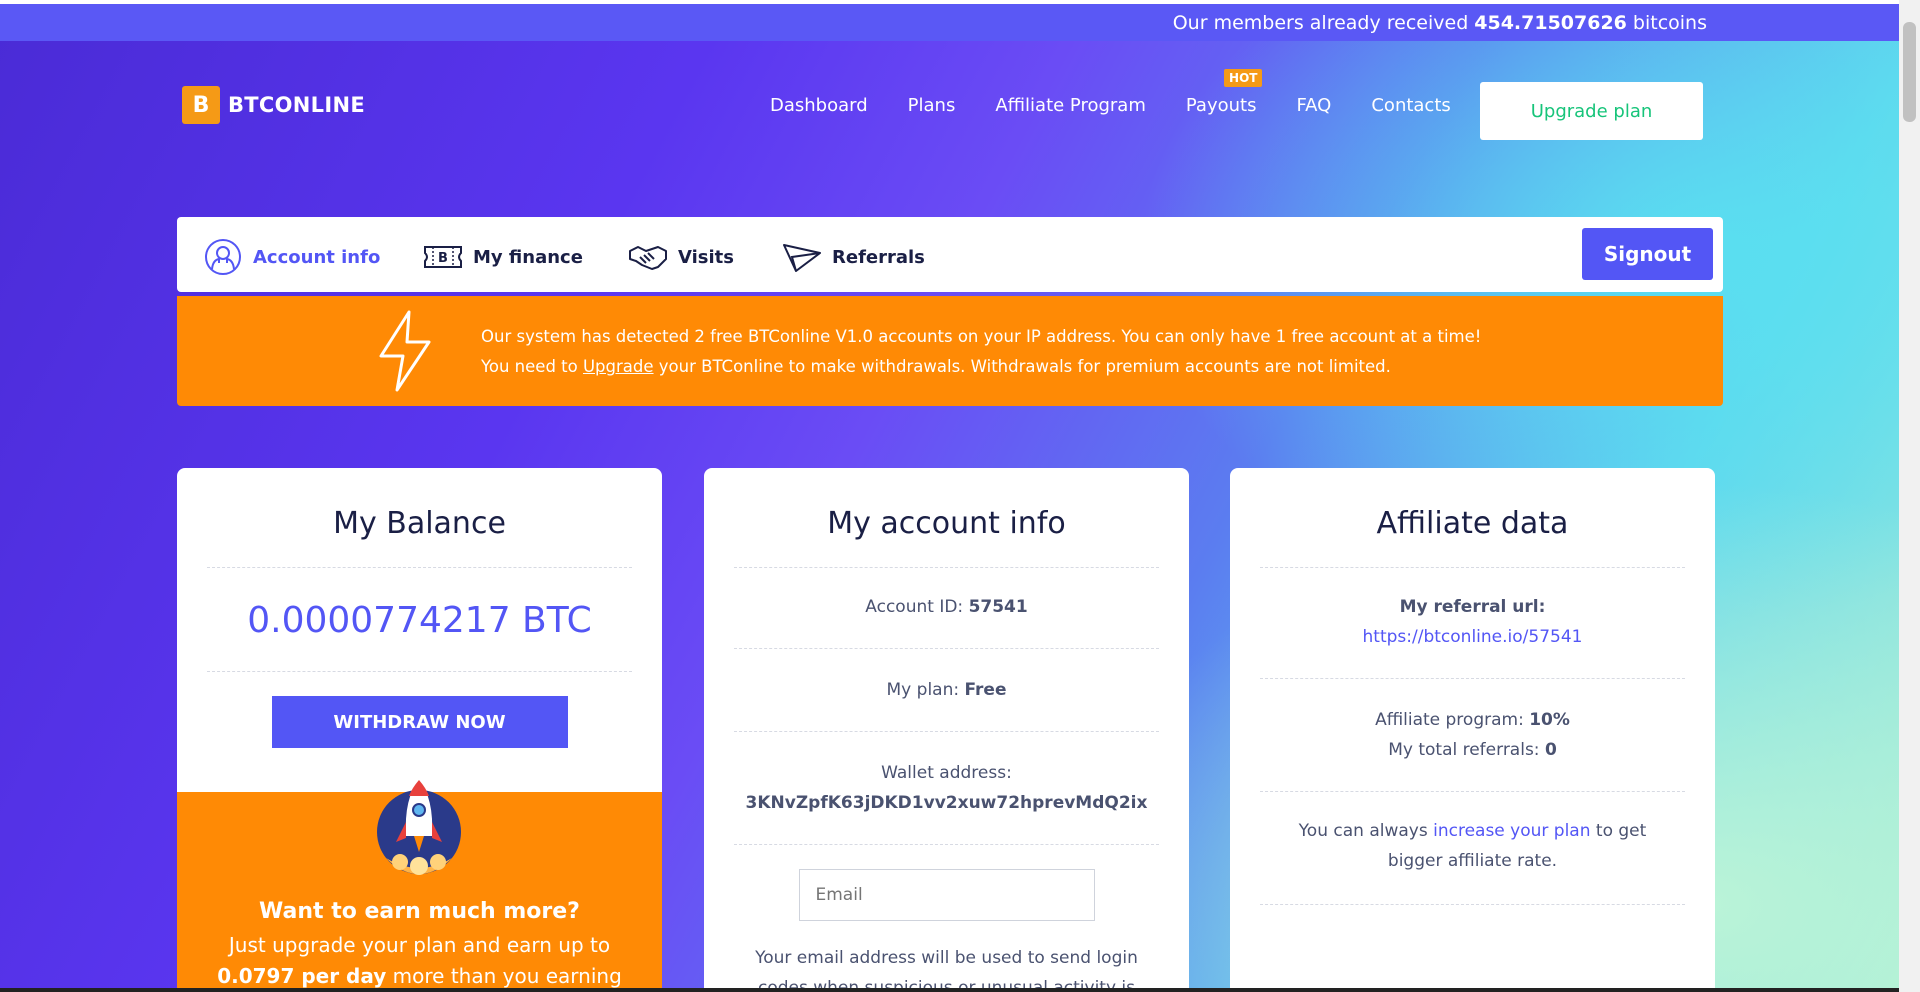 Image resolution: width=1920 pixels, height=992 pixels. Describe the element at coordinates (802, 258) in the screenshot. I see `paper-plane-icon` at that location.